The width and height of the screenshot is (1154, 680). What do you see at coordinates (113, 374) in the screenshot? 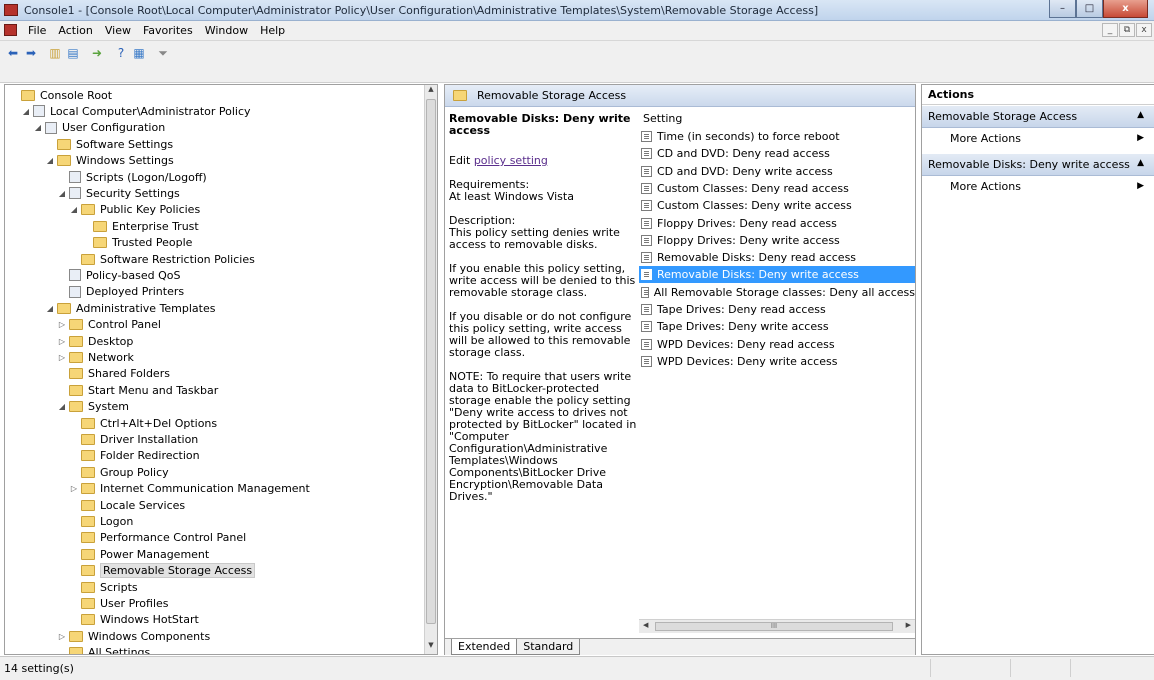
I see `tree-node: Shared Folders` at bounding box center [113, 374].